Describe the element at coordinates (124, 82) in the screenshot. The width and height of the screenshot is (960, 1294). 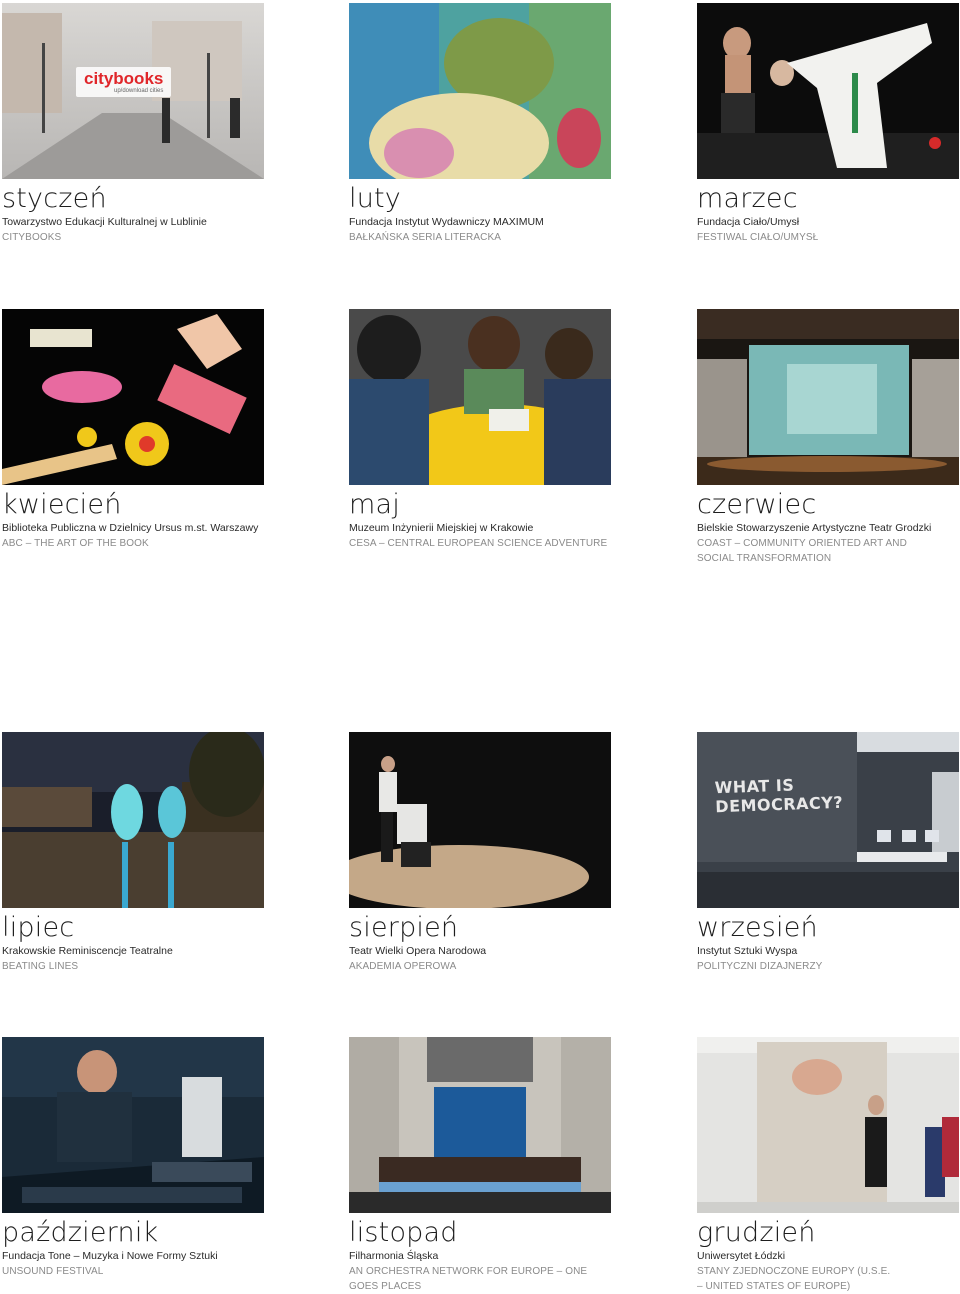
I see `citybooks-logo: citybooks up/download cities` at that location.